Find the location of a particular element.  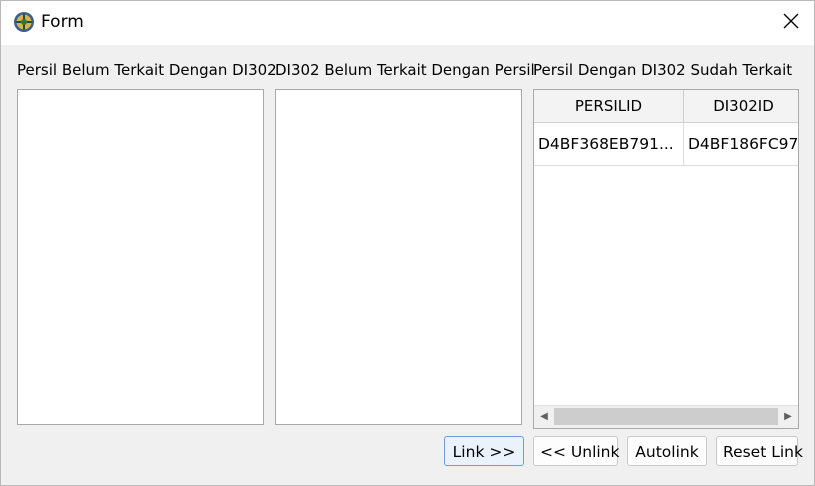

unlinked-di302-label: DI302 Belum Terkait Dengan Persil is located at coordinates (405, 70).